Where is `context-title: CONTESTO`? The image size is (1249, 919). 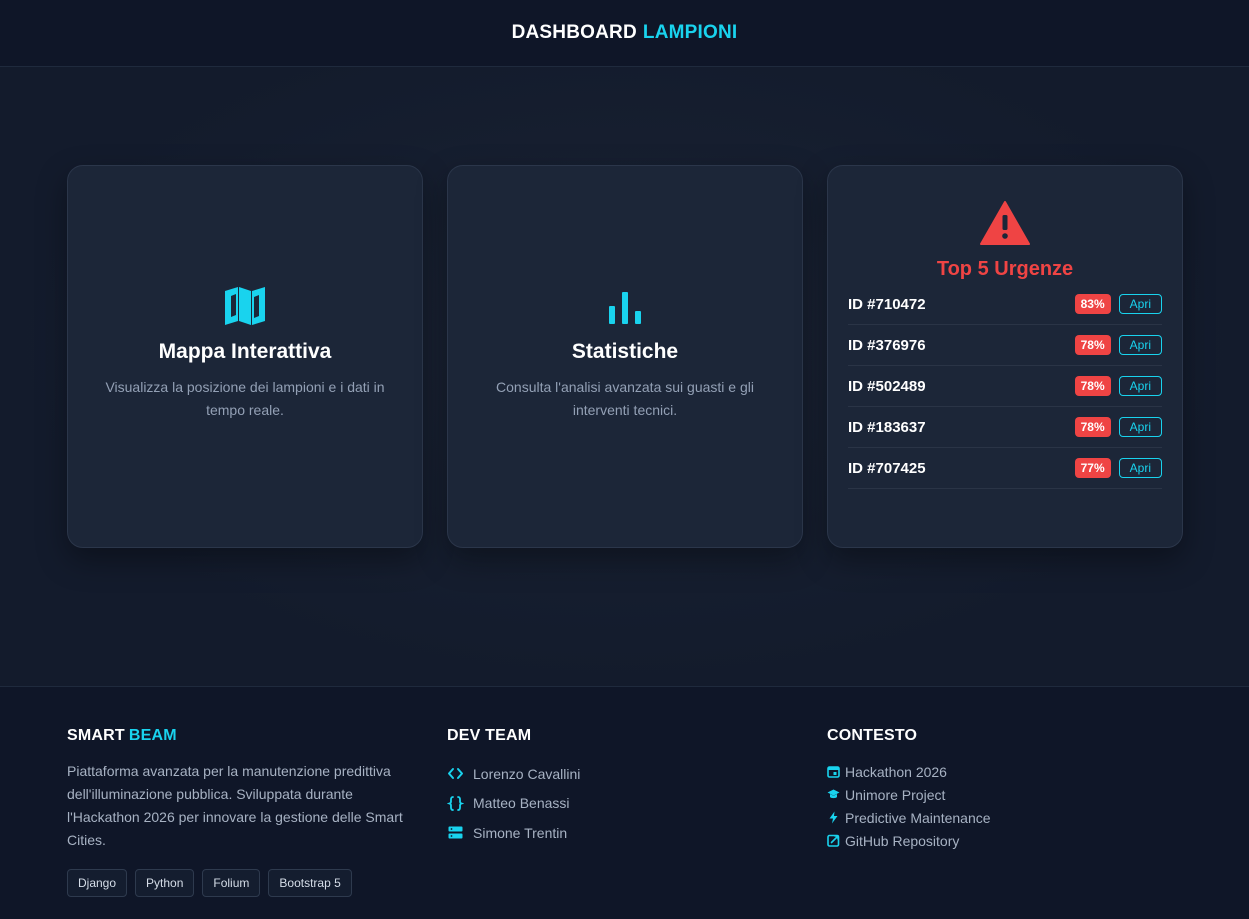
context-title: CONTESTO is located at coordinates (872, 735).